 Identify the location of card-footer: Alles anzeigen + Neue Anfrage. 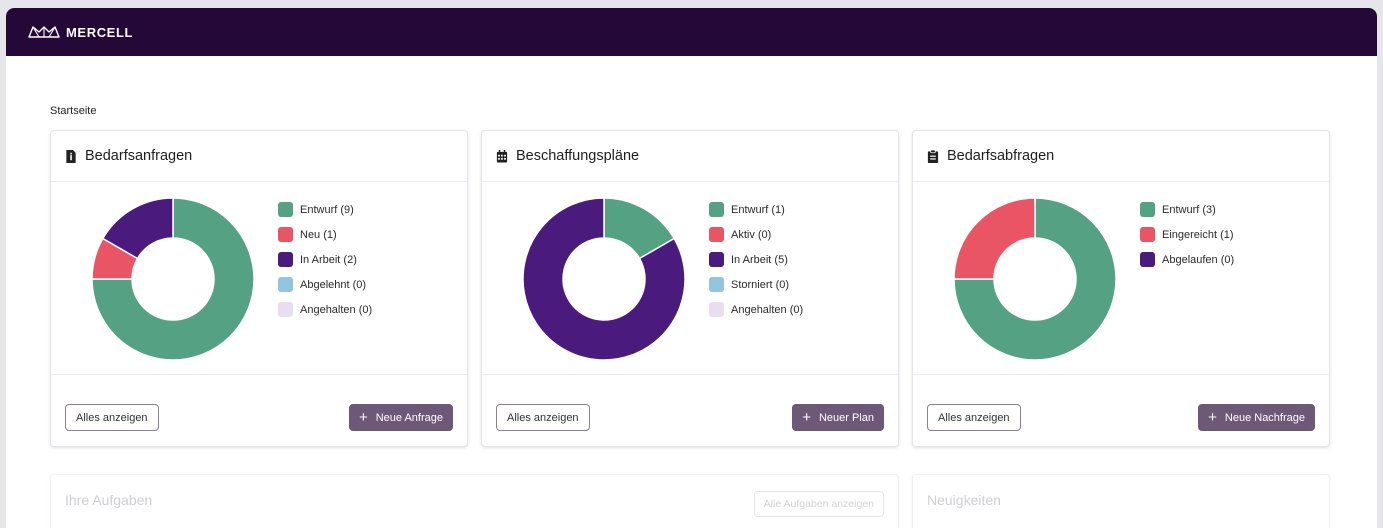
(259, 410).